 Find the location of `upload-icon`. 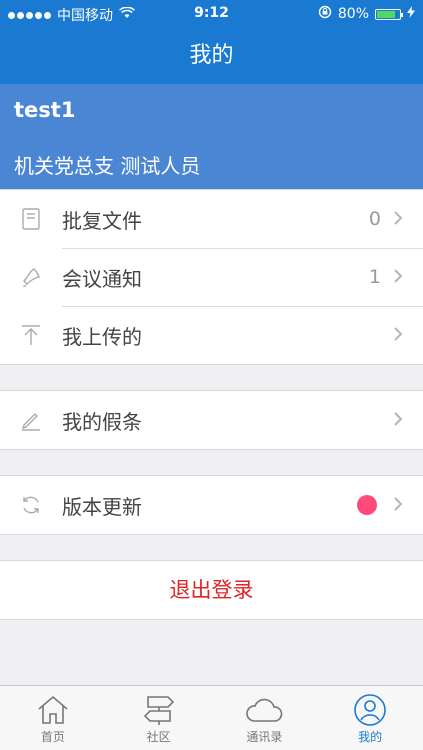

upload-icon is located at coordinates (31, 335).